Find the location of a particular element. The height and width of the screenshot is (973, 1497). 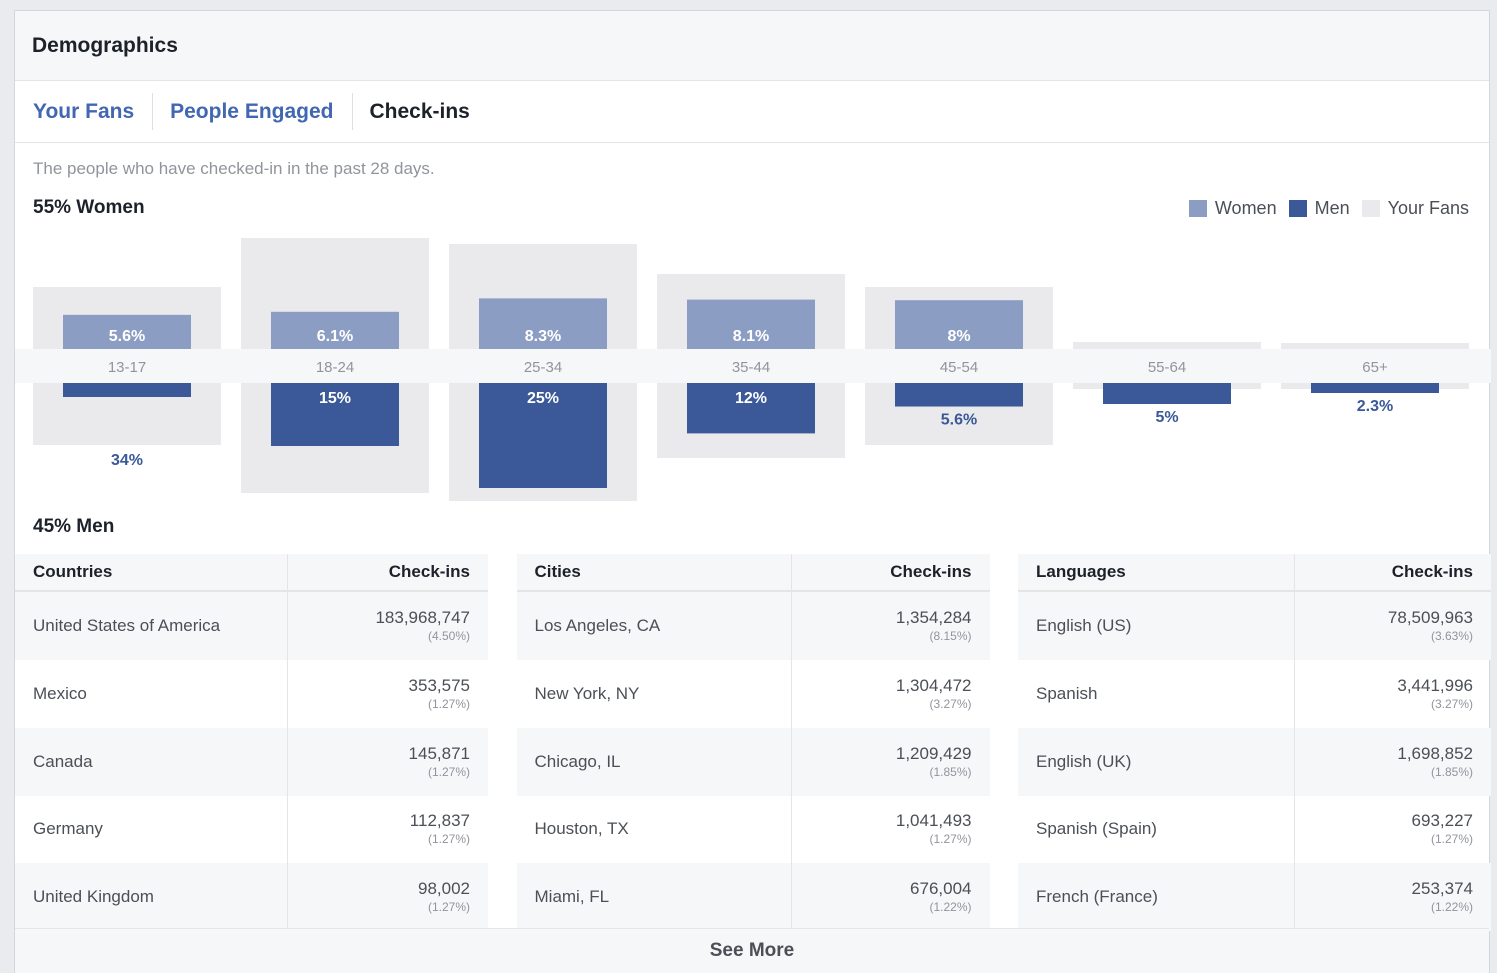

row-value: 3,441,996 (3.27%) is located at coordinates (1435, 693).